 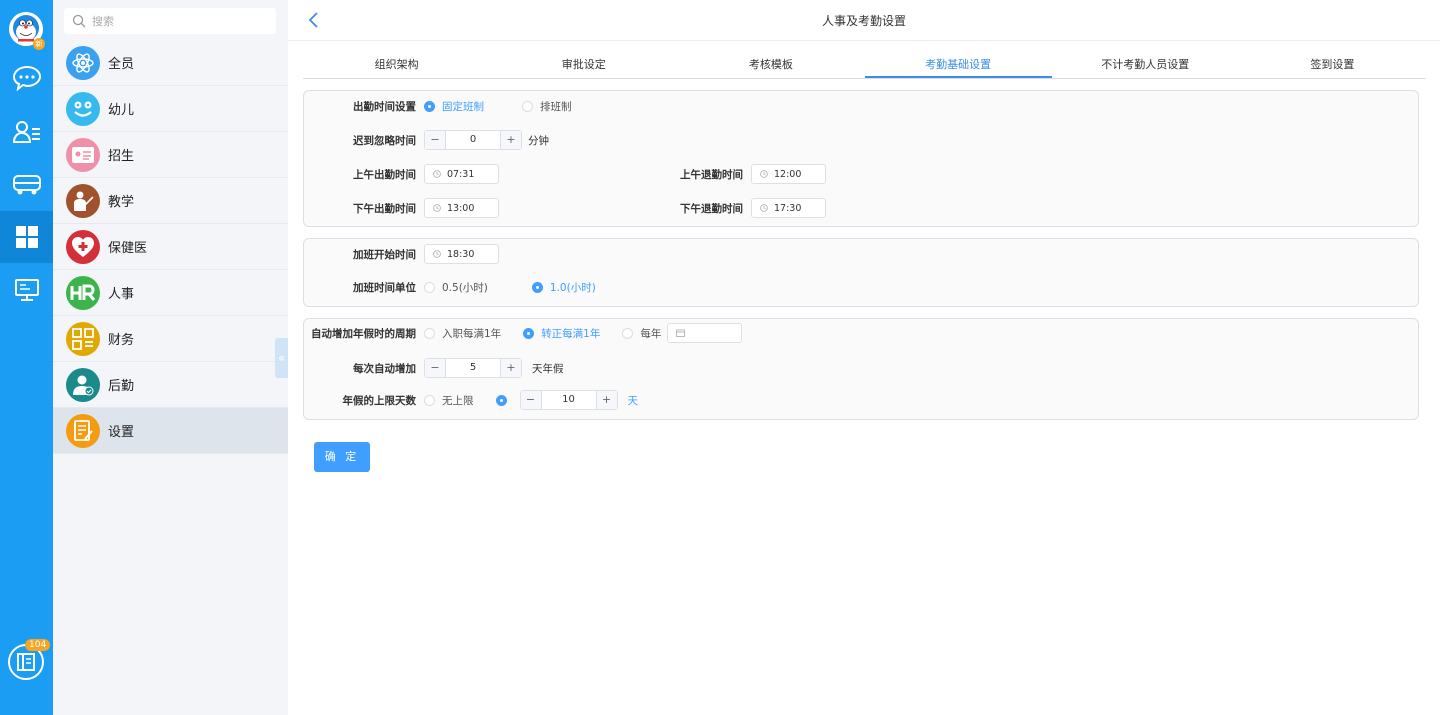 I want to click on rail-apps-button, so click(x=26, y=237).